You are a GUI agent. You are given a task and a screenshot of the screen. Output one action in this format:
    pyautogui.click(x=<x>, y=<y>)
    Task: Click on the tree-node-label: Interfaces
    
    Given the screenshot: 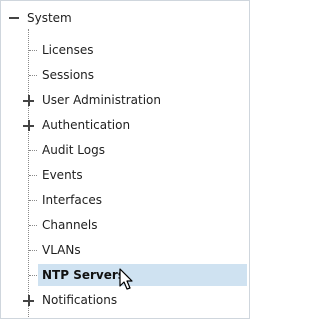 What is the action you would take?
    pyautogui.click(x=72, y=200)
    